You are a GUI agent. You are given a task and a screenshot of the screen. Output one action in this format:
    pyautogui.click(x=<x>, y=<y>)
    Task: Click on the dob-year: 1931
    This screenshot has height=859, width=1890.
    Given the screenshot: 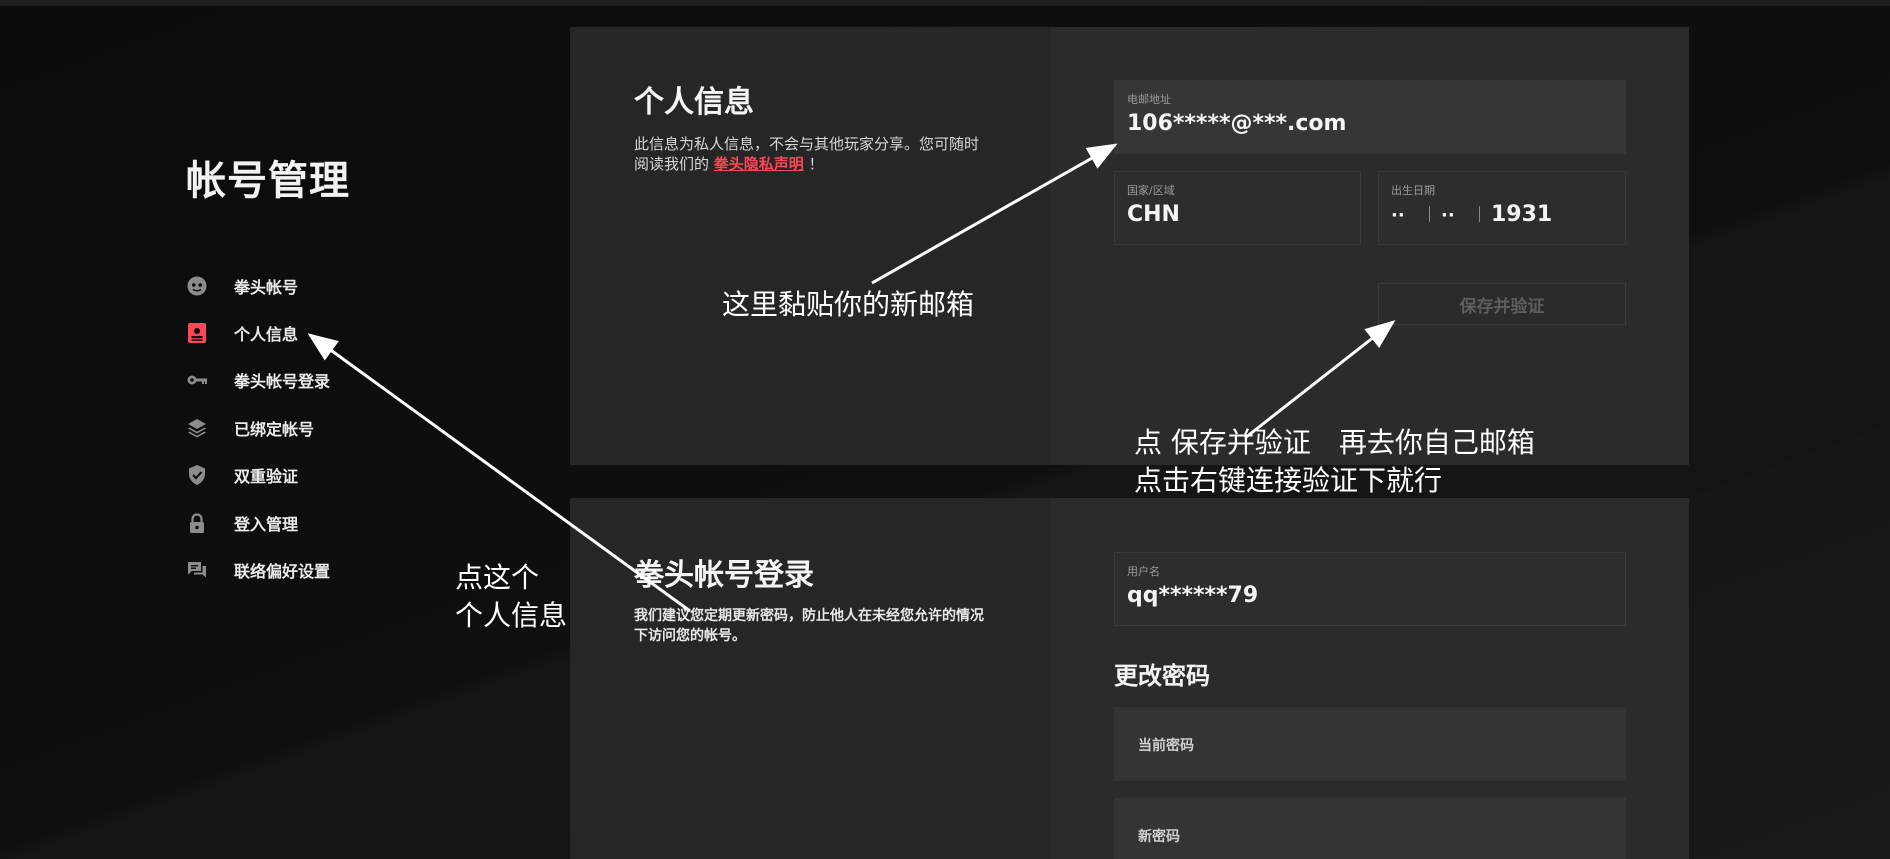 What is the action you would take?
    pyautogui.click(x=1522, y=214)
    